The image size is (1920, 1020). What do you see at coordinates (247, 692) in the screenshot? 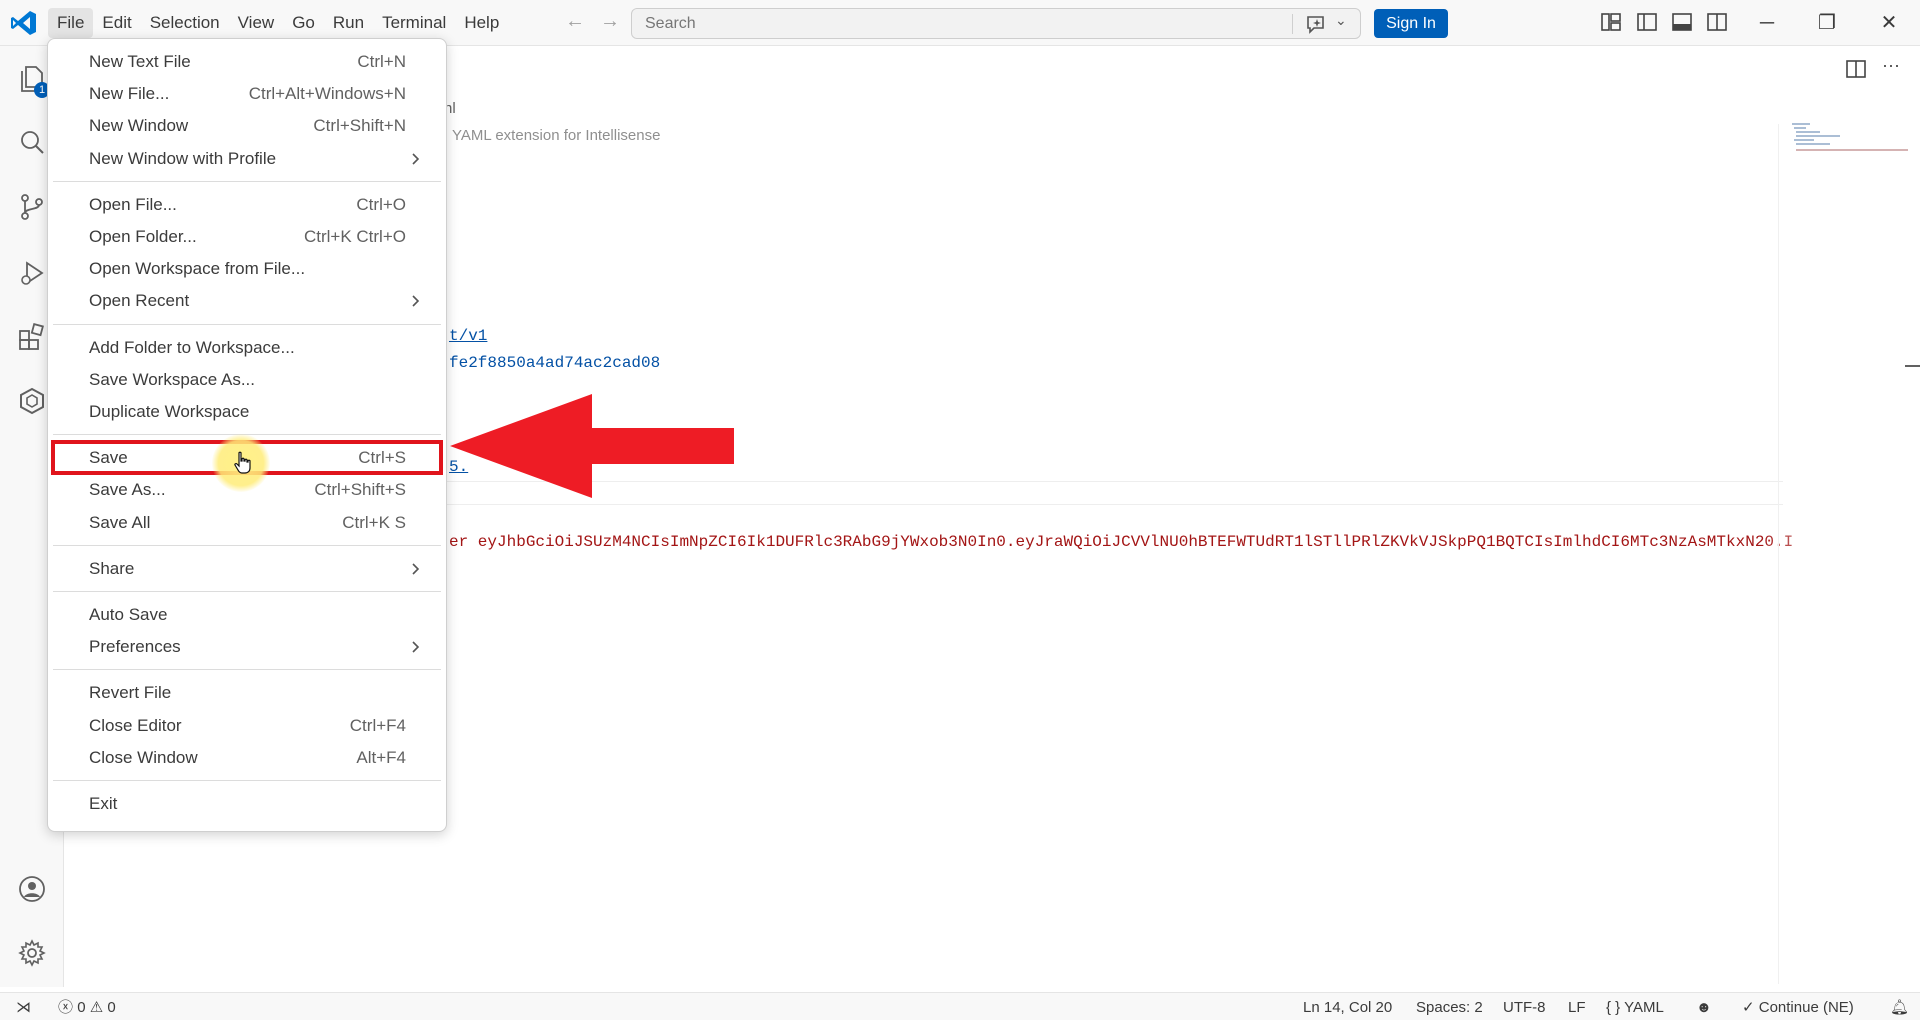
I see `menu-item-revert-file: Revert File` at bounding box center [247, 692].